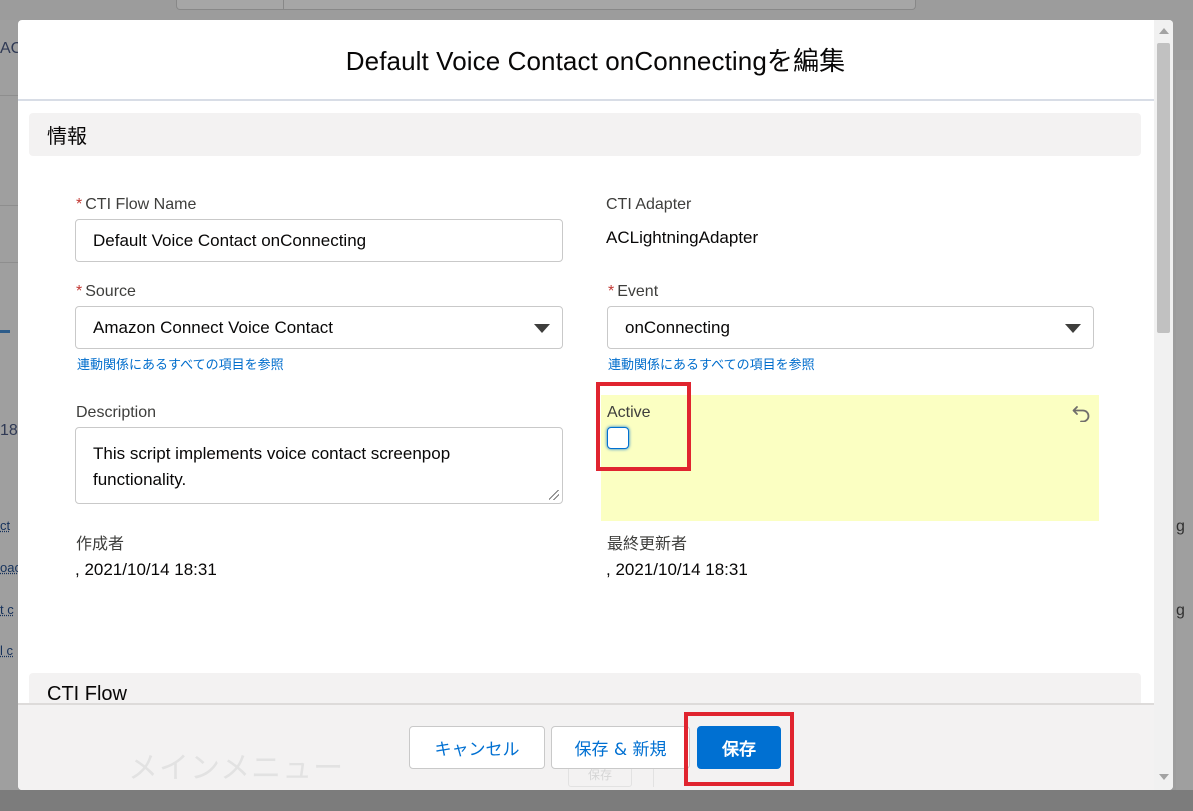 The height and width of the screenshot is (811, 1193). What do you see at coordinates (236, 768) in the screenshot?
I see `background-menu-ghost-text: メインメニュー` at bounding box center [236, 768].